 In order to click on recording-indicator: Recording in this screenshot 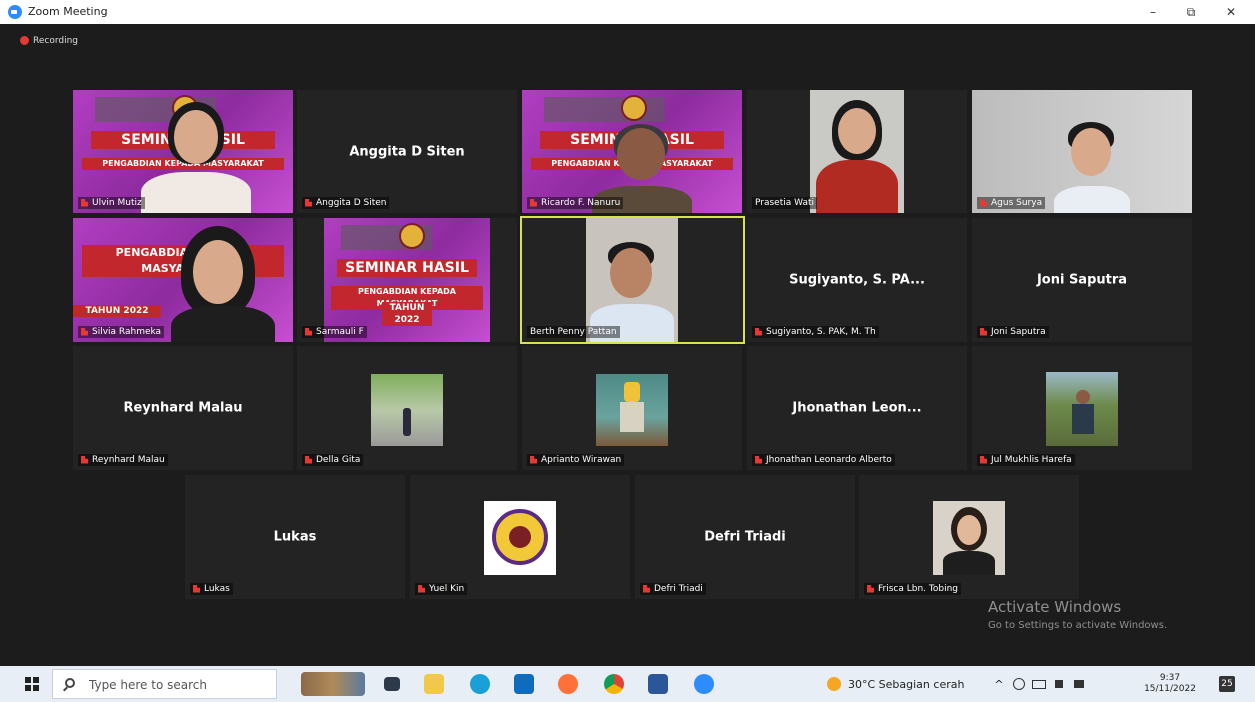, I will do `click(49, 41)`.